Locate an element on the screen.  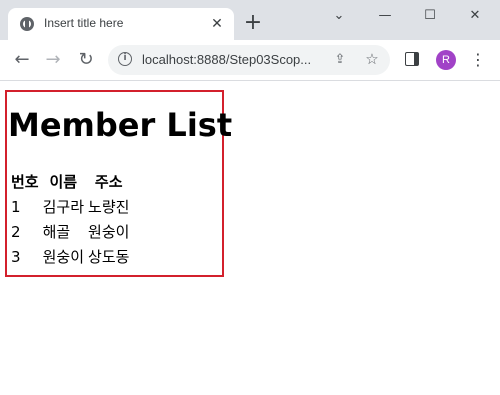
column-header: 이름 is located at coordinates (63, 182).